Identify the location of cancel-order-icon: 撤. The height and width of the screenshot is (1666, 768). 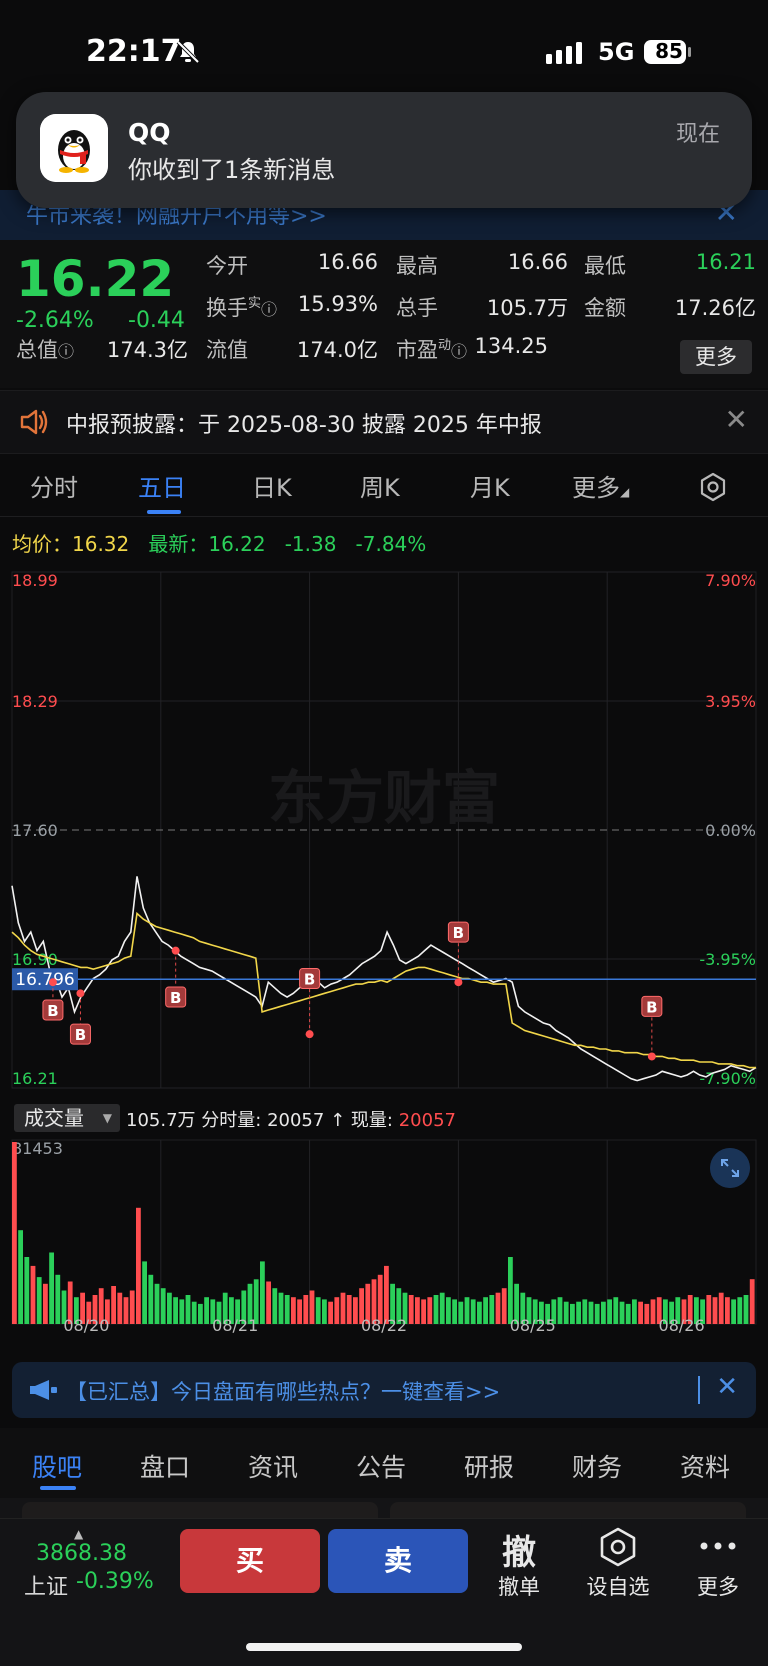
(519, 1549).